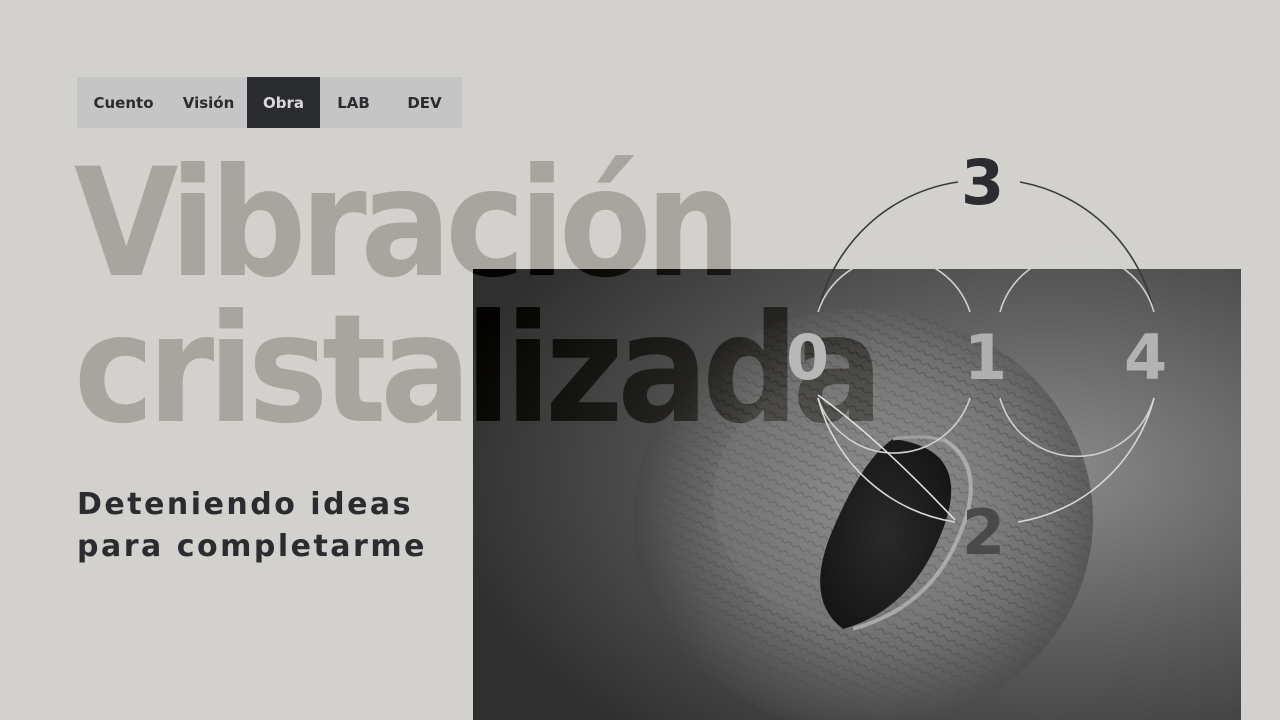 The image size is (1280, 720). Describe the element at coordinates (208, 102) in the screenshot. I see `nav-item-vision: Visión` at that location.